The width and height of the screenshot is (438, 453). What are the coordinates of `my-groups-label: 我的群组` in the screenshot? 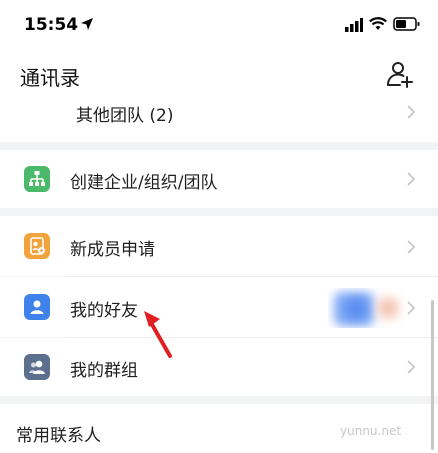 It's located at (104, 371).